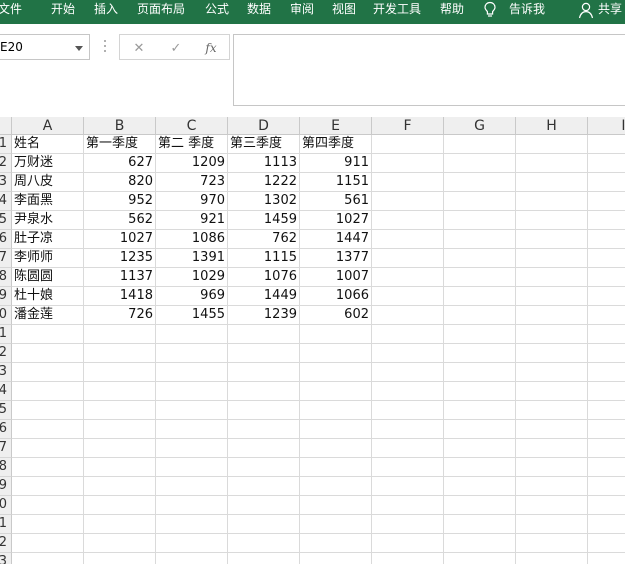  What do you see at coordinates (6, 505) in the screenshot?
I see `row-header-20: 20` at bounding box center [6, 505].